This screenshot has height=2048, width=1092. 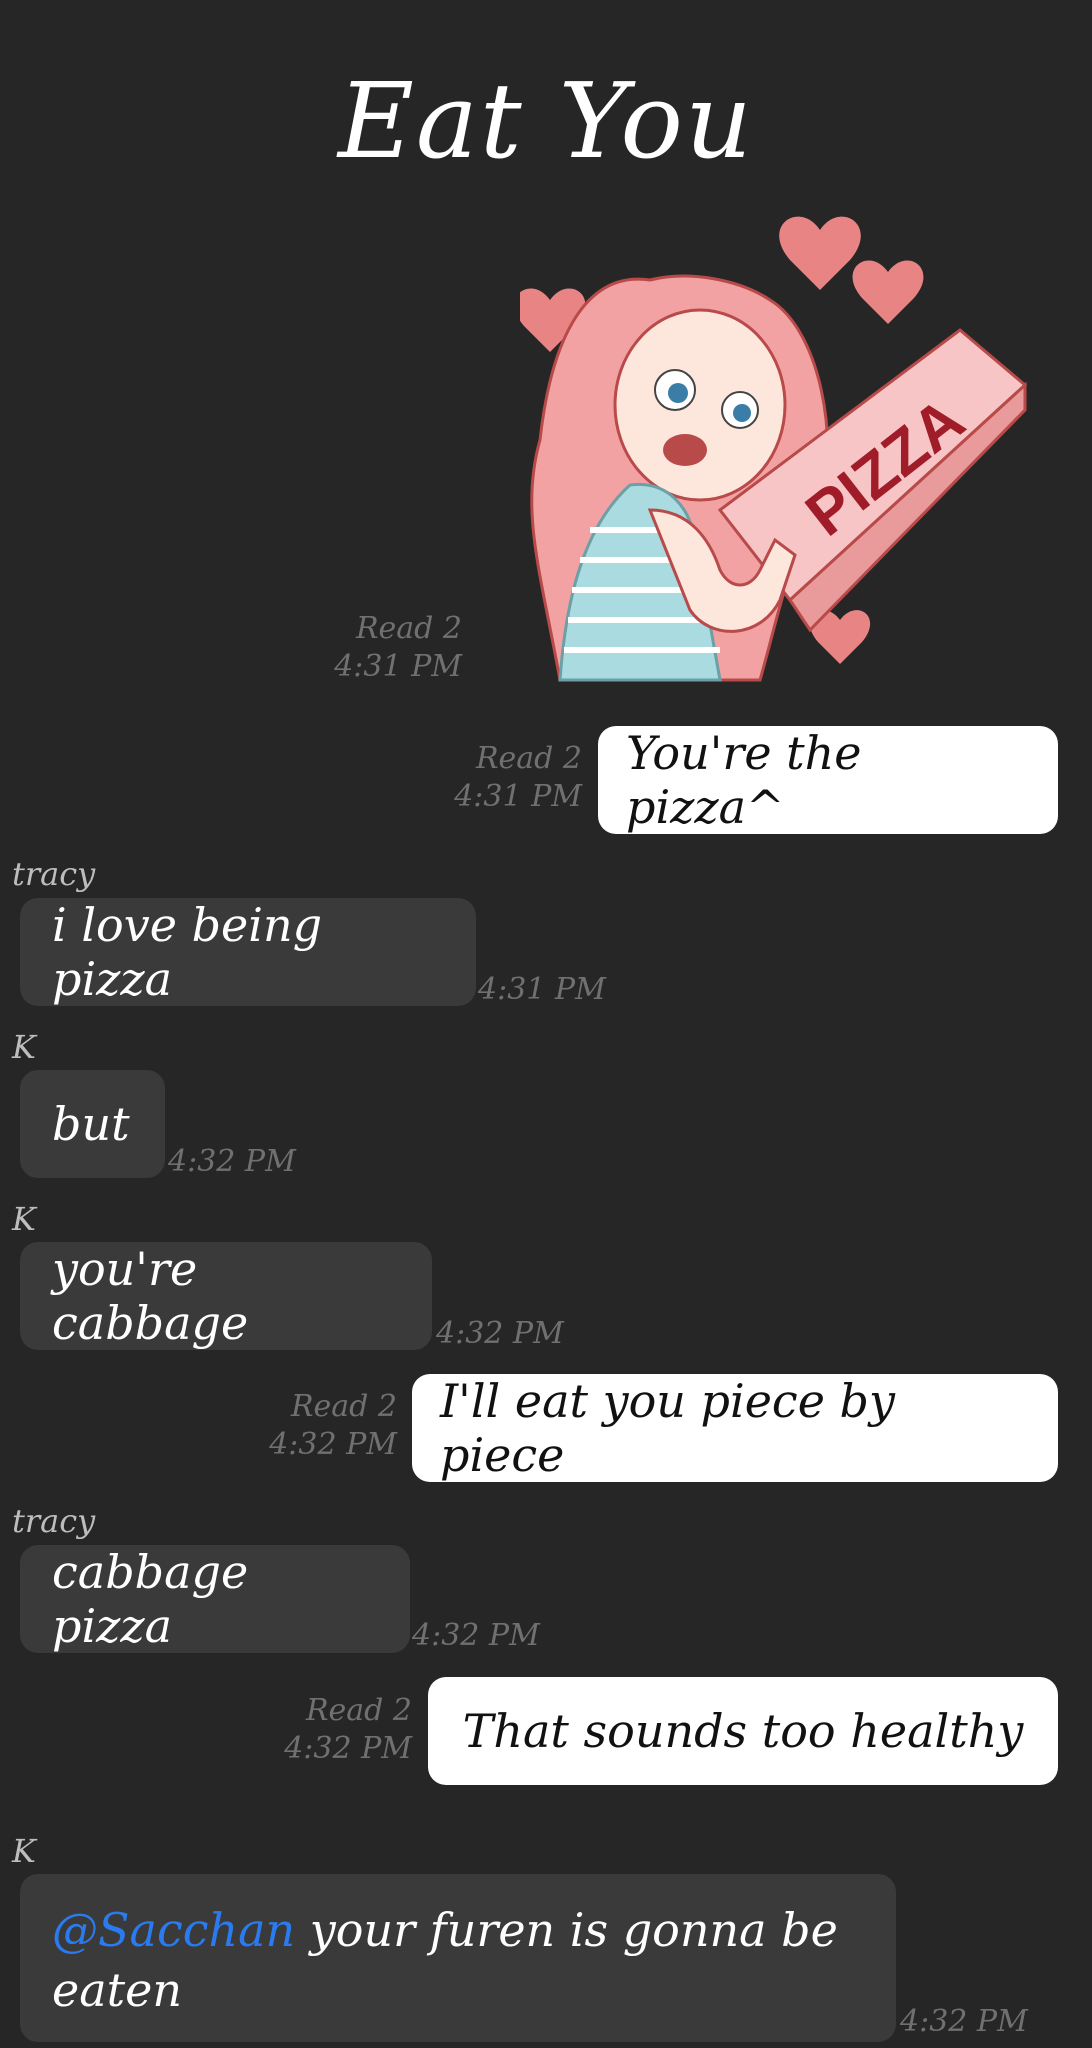 What do you see at coordinates (546, 121) in the screenshot?
I see `chat-title: Eat You` at bounding box center [546, 121].